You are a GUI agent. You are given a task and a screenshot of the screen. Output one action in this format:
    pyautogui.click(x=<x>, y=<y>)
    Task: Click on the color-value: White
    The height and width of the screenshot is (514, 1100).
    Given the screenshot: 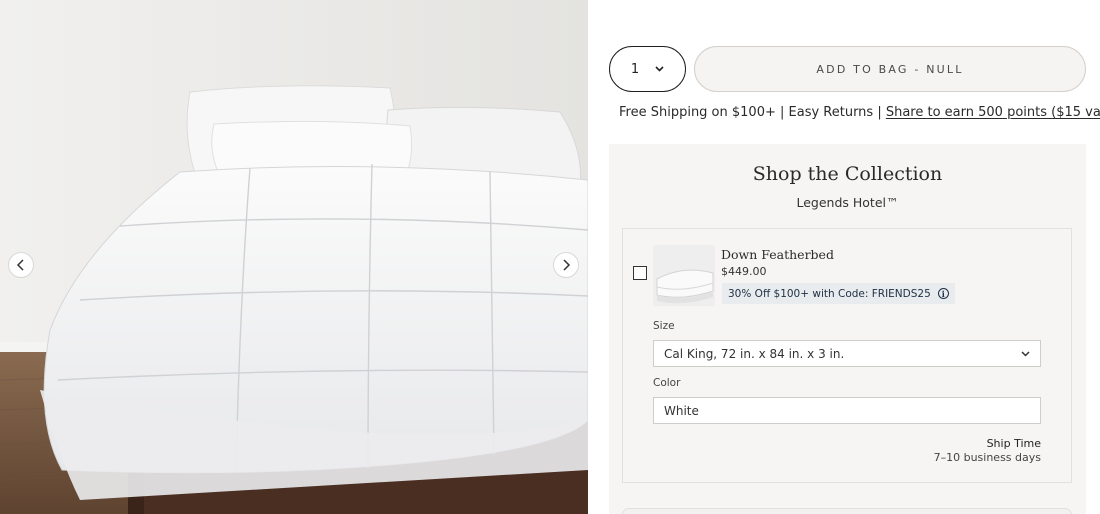 What is the action you would take?
    pyautogui.click(x=681, y=410)
    